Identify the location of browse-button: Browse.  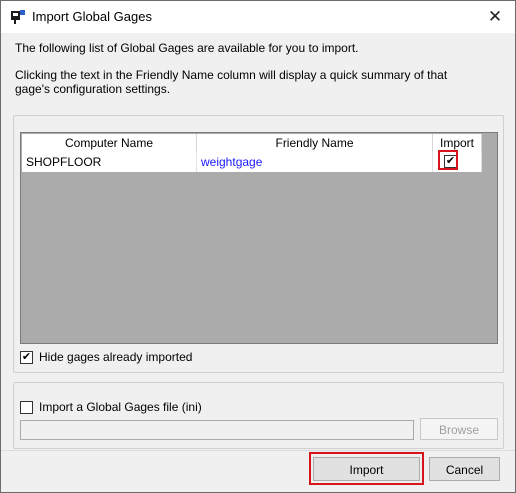
(459, 429).